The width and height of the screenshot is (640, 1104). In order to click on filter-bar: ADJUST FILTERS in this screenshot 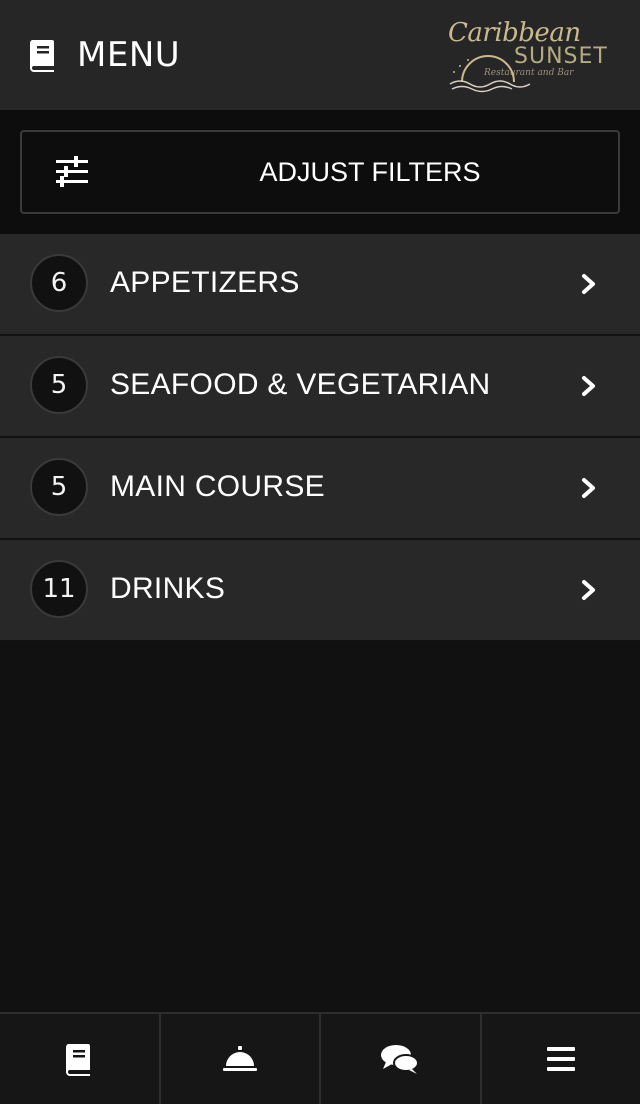, I will do `click(320, 172)`.